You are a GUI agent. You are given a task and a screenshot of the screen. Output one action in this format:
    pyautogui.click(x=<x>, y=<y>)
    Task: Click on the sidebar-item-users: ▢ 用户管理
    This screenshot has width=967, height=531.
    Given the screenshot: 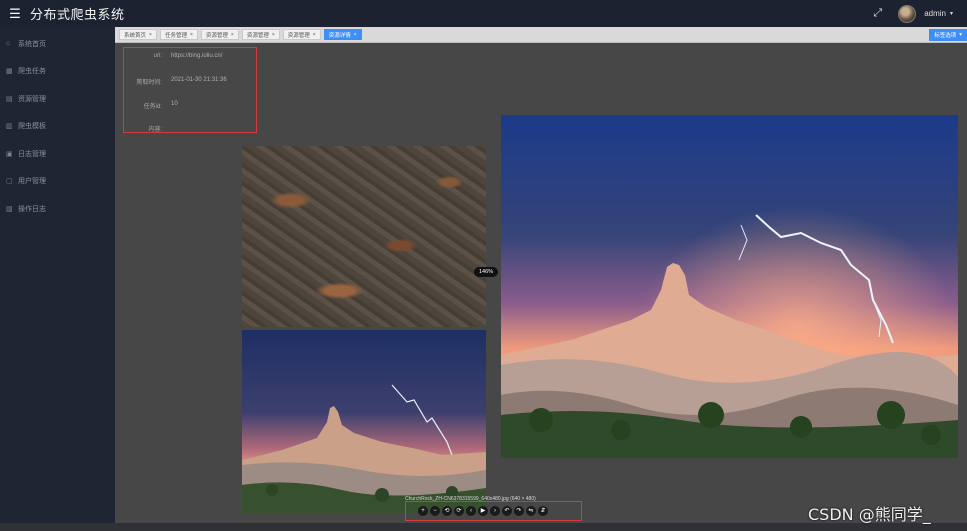 What is the action you would take?
    pyautogui.click(x=57, y=182)
    